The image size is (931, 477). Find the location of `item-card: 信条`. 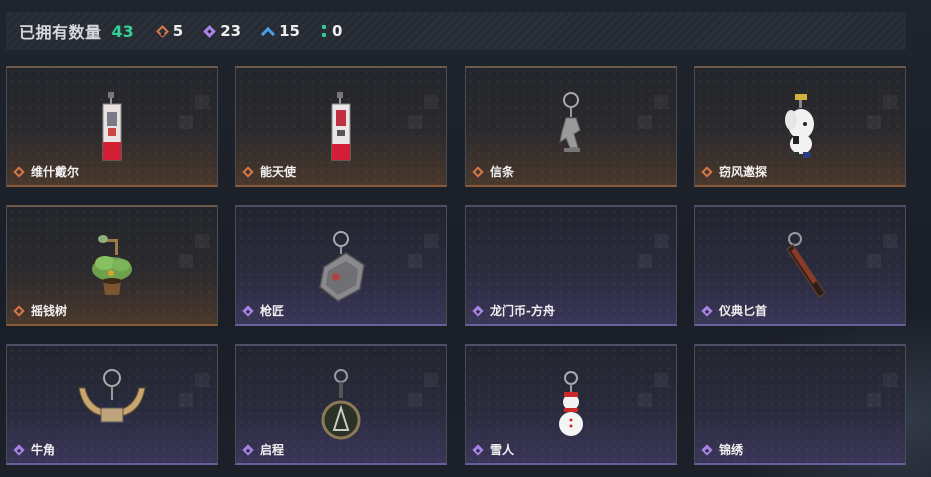

item-card: 信条 is located at coordinates (571, 126).